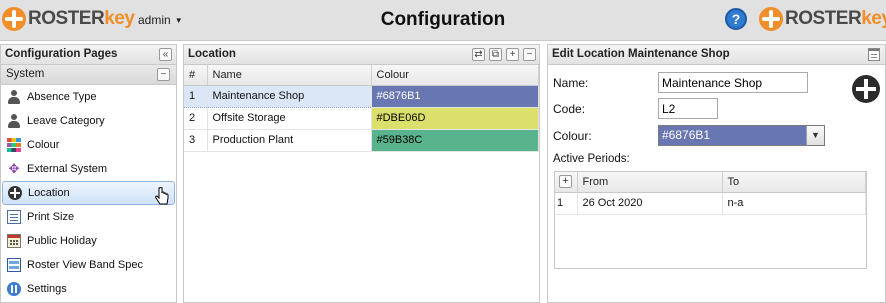 The image size is (886, 303). Describe the element at coordinates (289, 140) in the screenshot. I see `row-name: Production Plant` at that location.